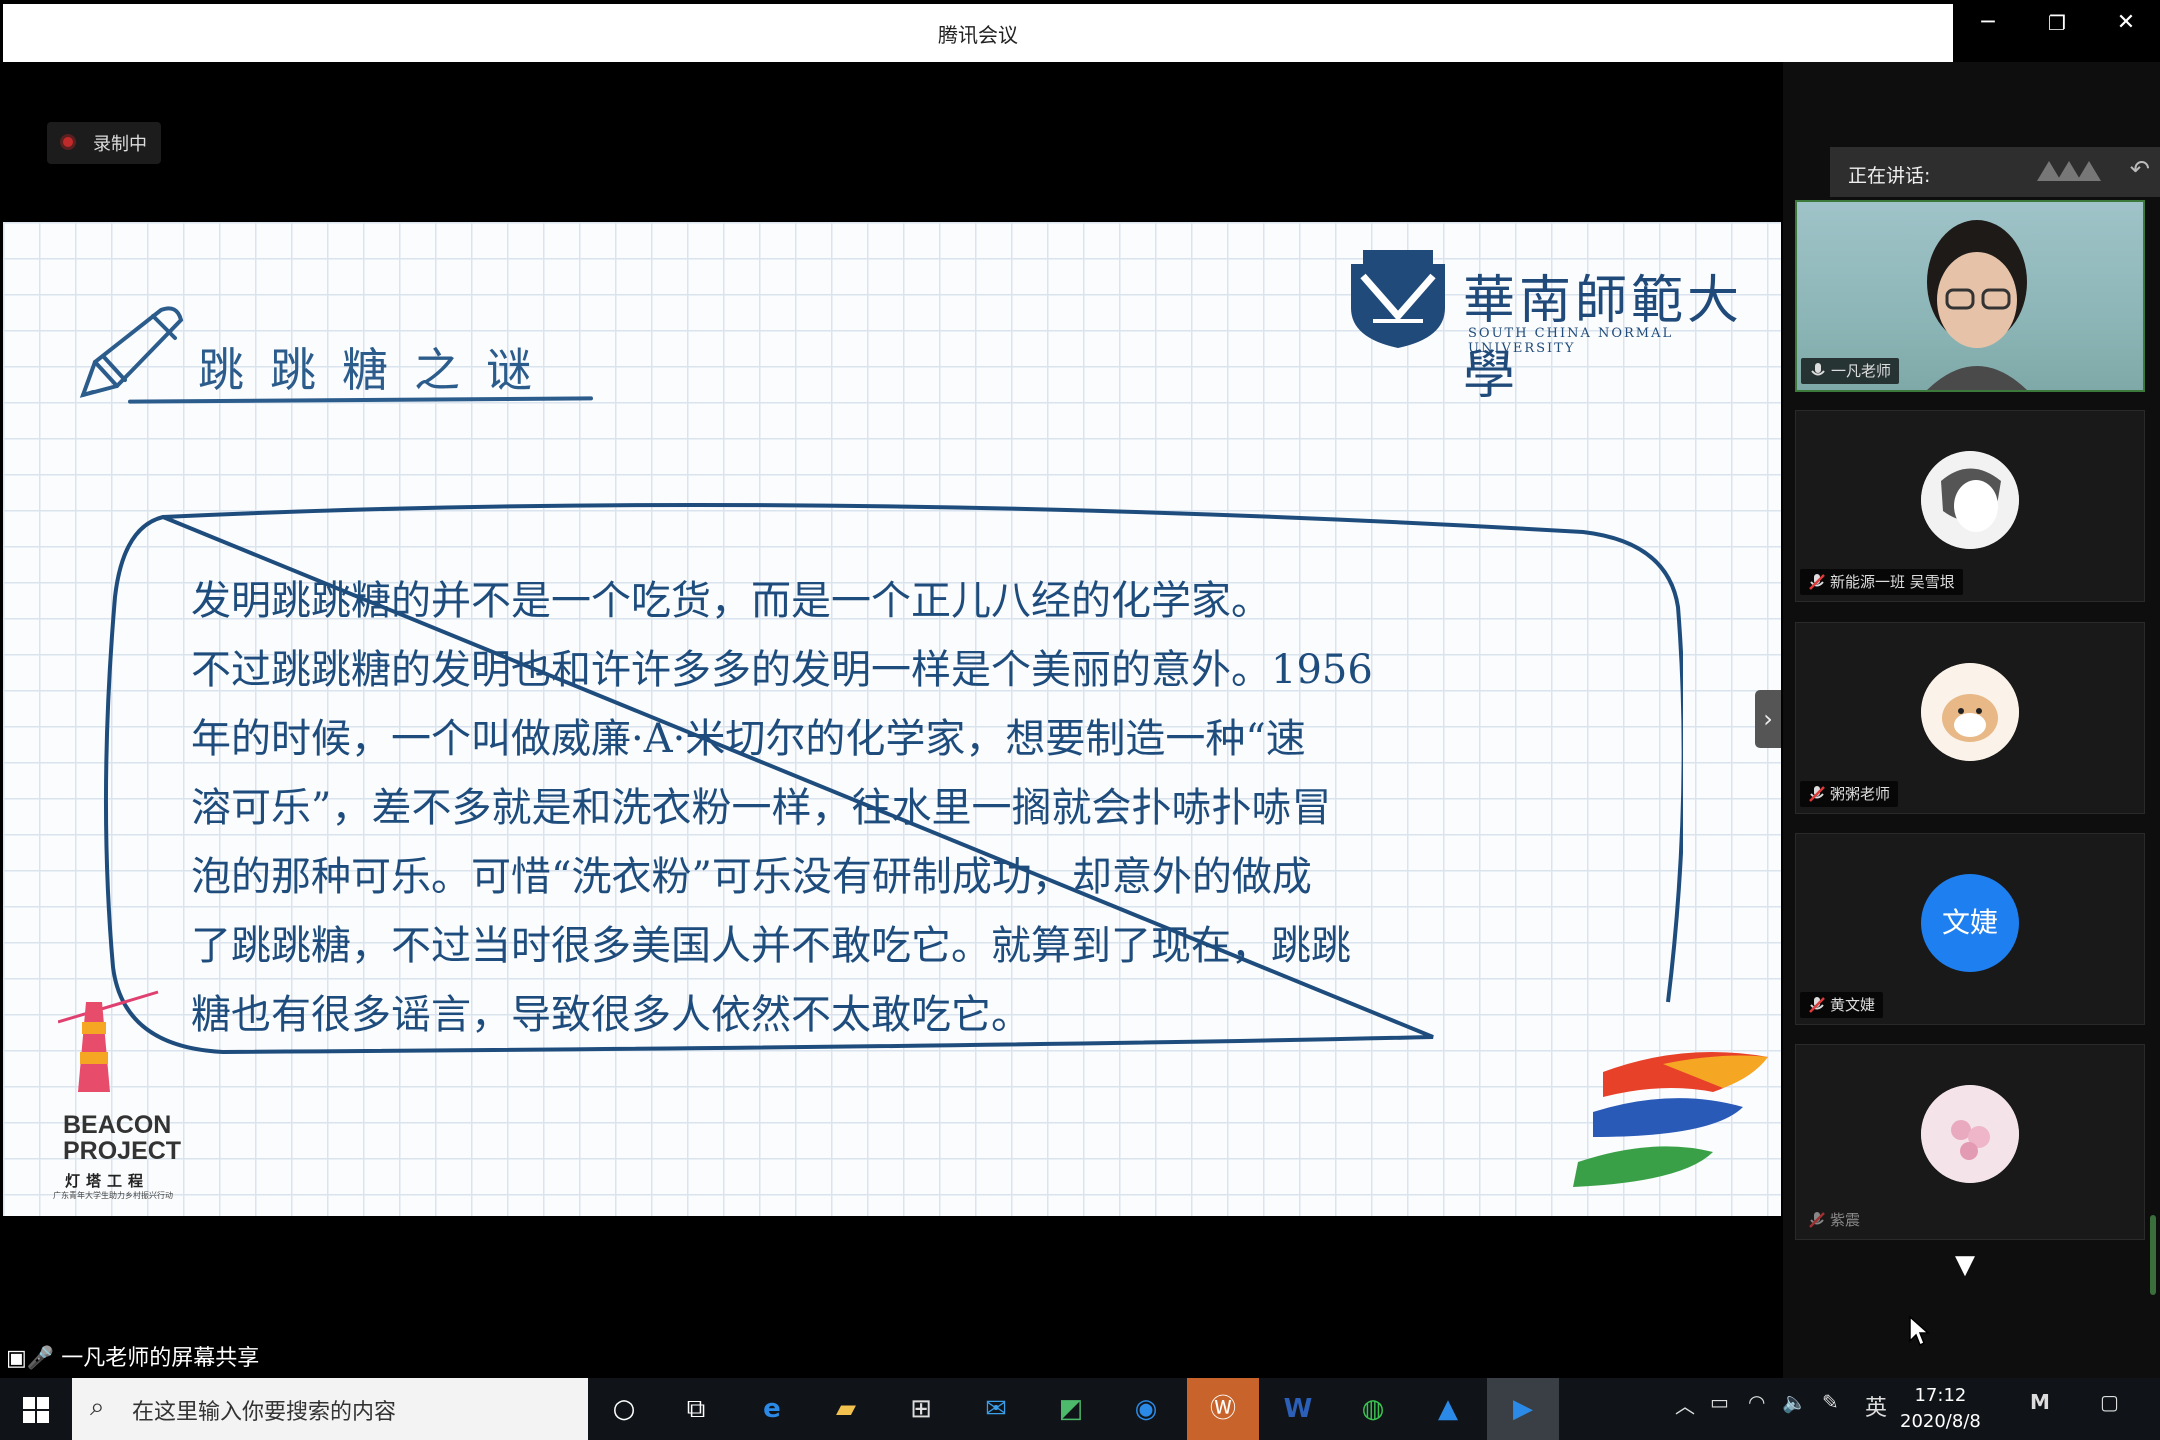  I want to click on mail-icon: ✉, so click(996, 1409).